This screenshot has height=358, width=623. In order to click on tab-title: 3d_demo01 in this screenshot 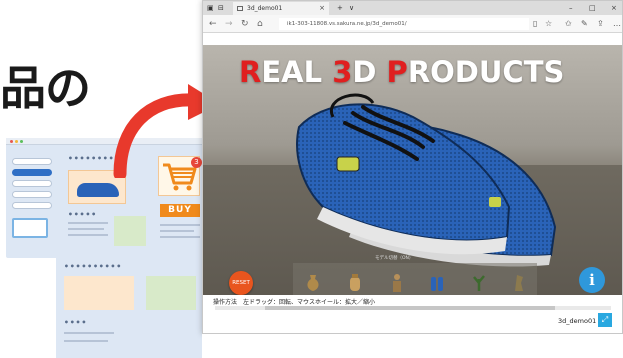, I will do `click(265, 8)`.